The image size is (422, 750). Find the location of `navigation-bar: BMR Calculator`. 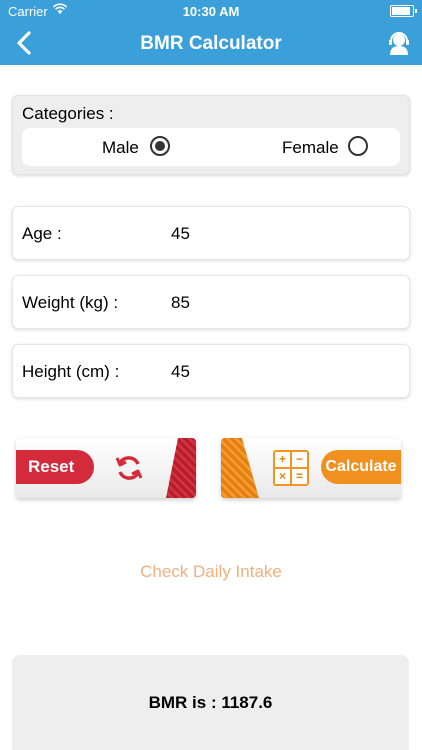

navigation-bar: BMR Calculator is located at coordinates (211, 43).